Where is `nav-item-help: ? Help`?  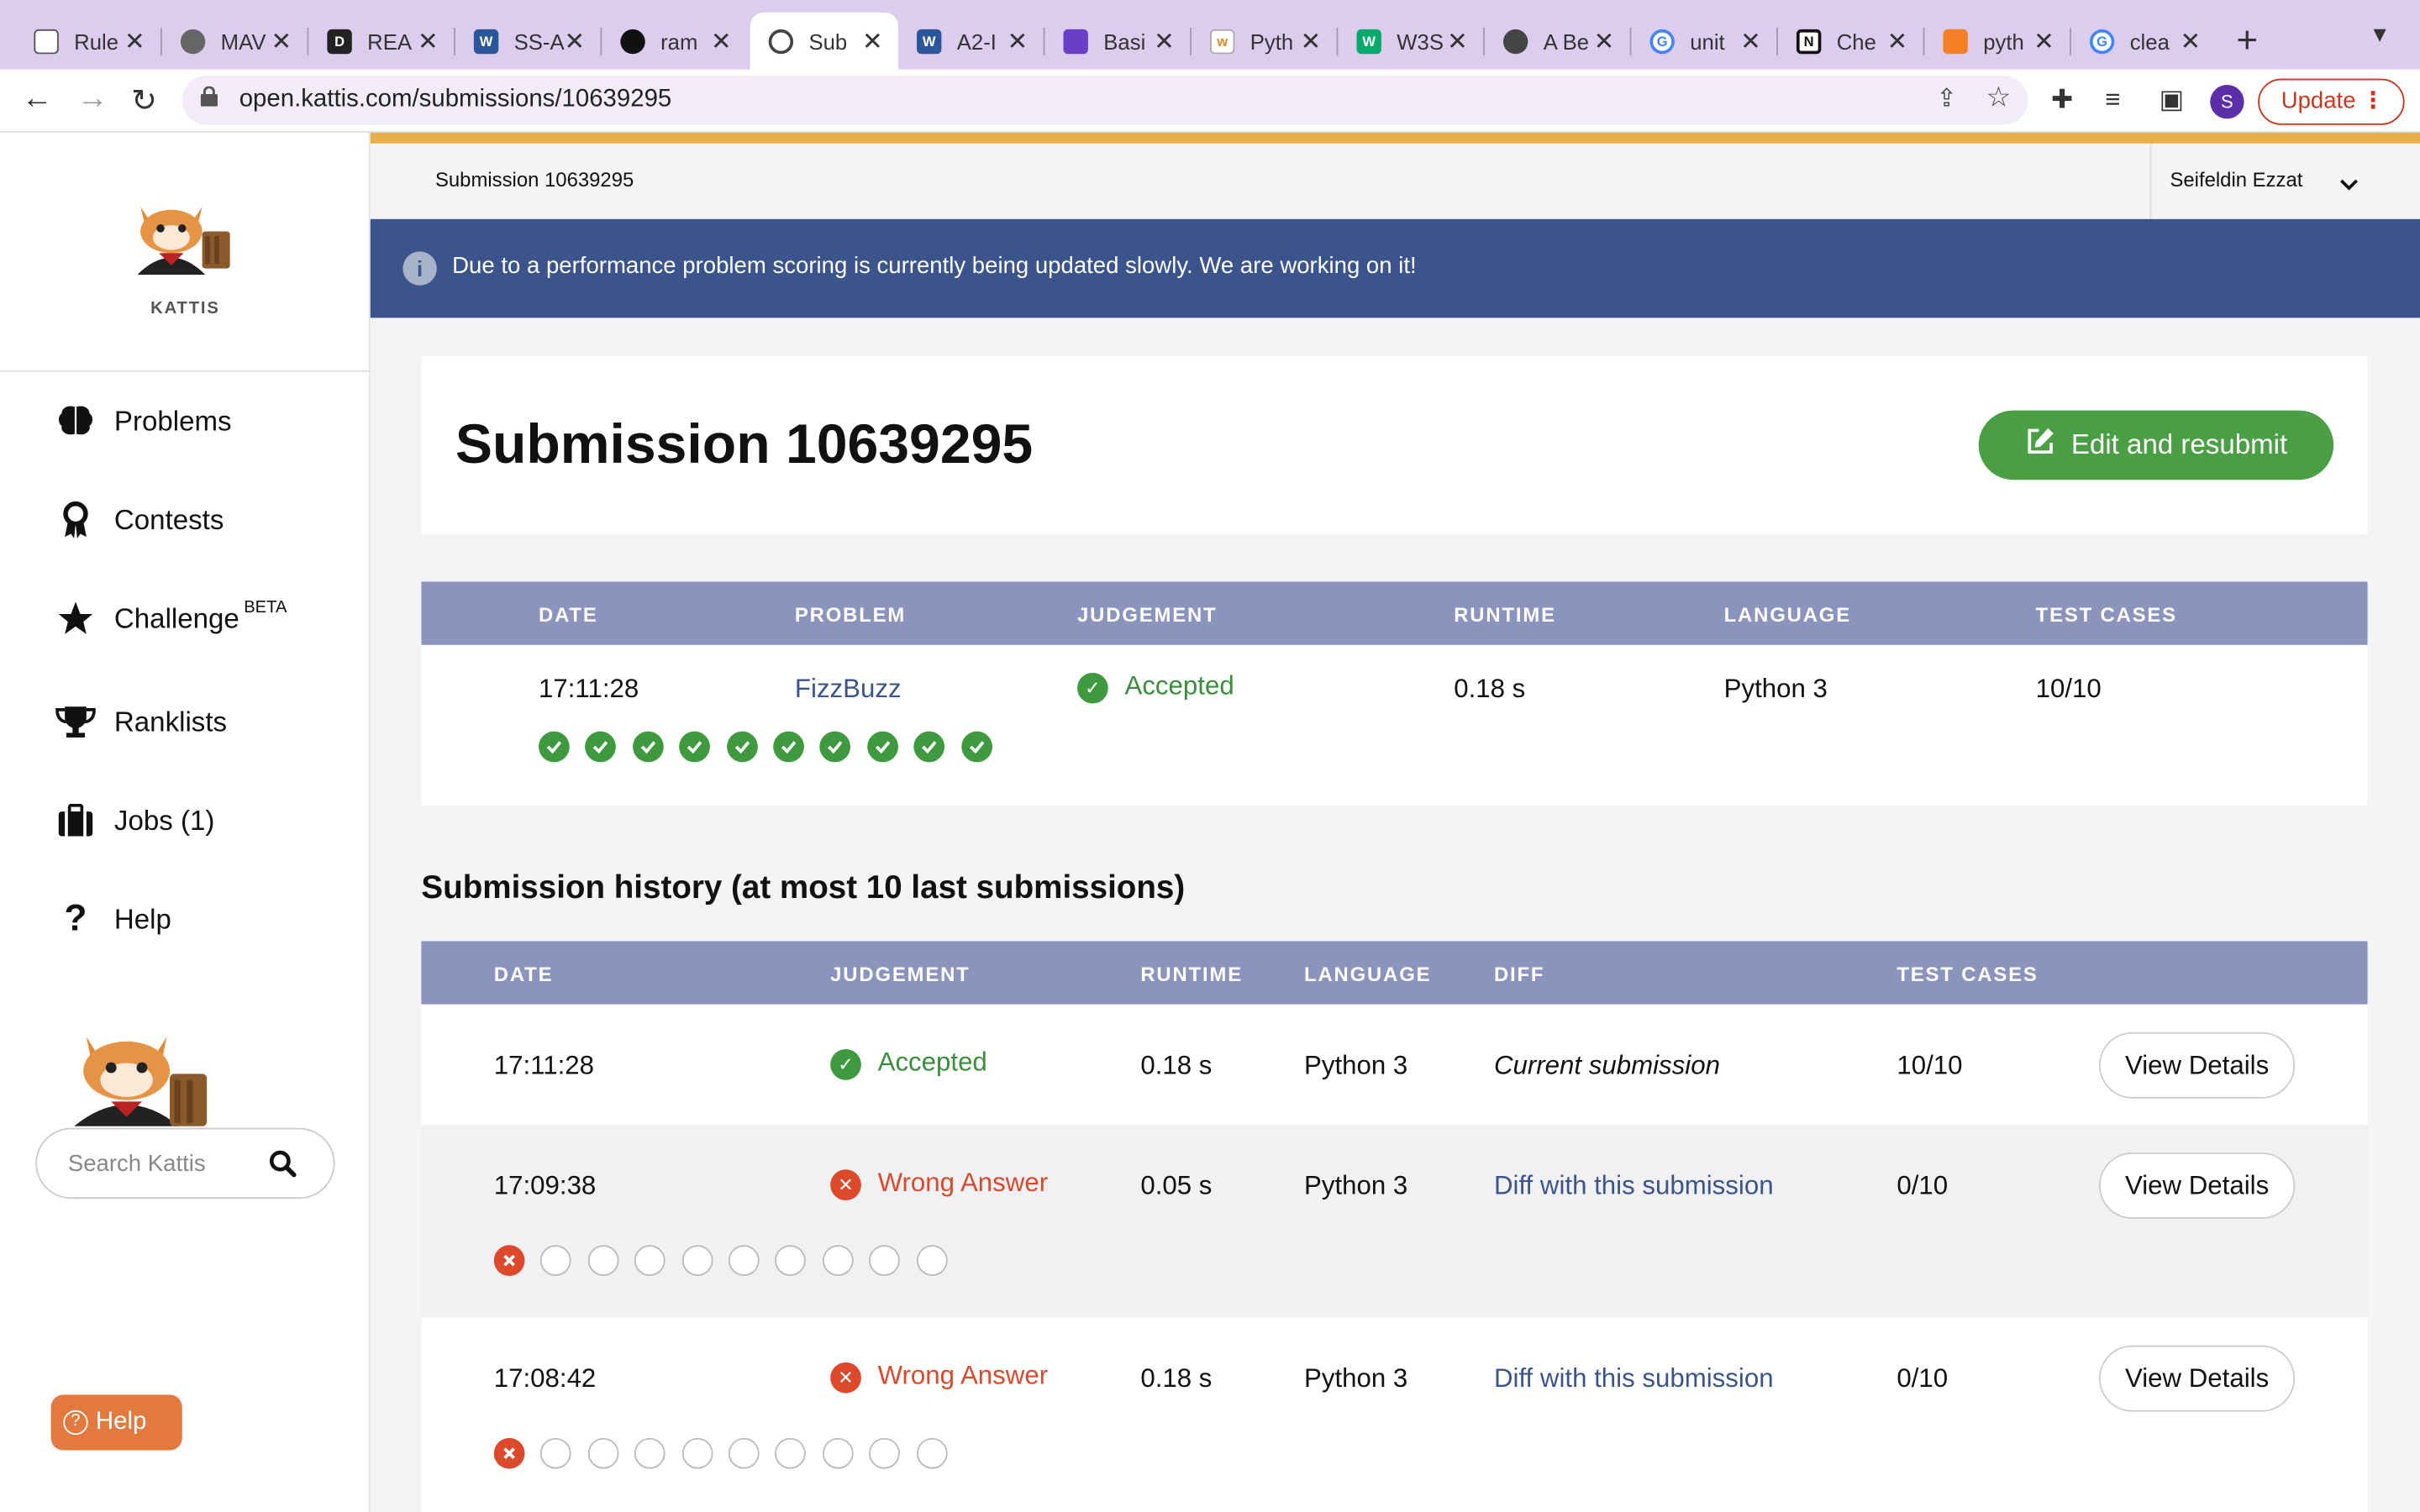 nav-item-help: ? Help is located at coordinates (113, 919).